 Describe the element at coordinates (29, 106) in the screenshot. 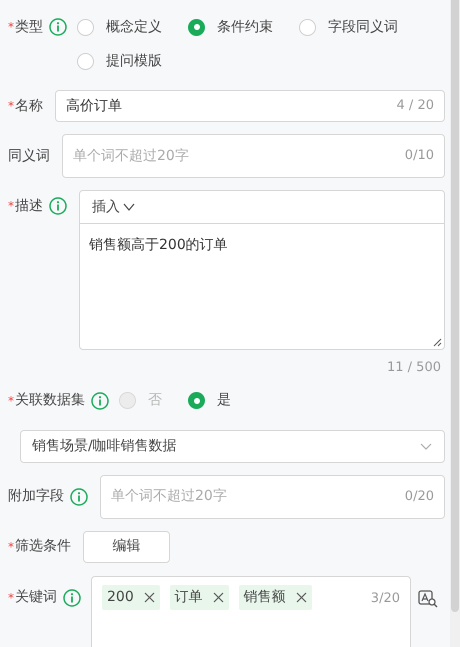

I see `field-label: 名称` at that location.